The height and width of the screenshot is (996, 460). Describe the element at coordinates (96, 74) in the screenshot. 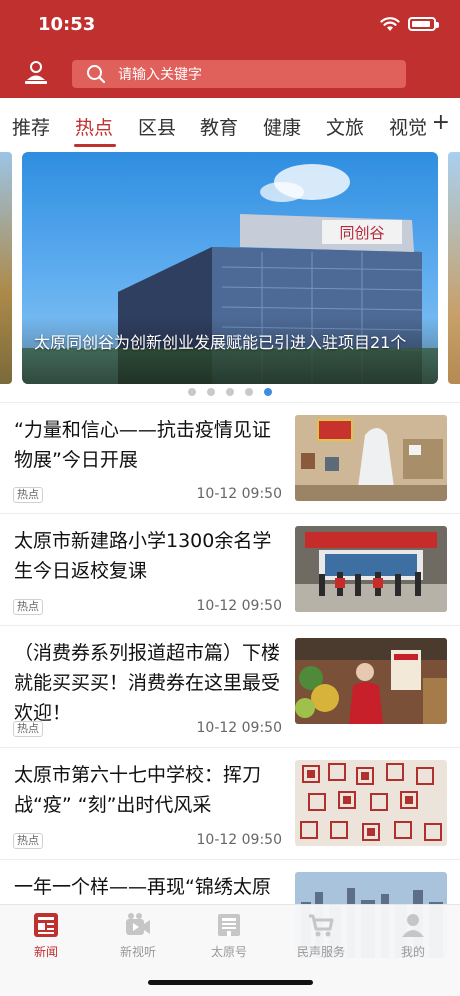

I see `search-icon` at that location.